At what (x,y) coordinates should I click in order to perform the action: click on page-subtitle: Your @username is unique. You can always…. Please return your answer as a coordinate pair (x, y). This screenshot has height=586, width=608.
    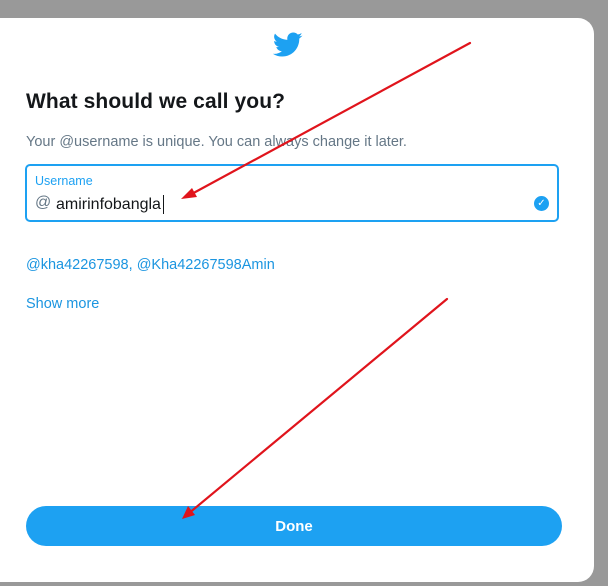
    Looking at the image, I should click on (216, 142).